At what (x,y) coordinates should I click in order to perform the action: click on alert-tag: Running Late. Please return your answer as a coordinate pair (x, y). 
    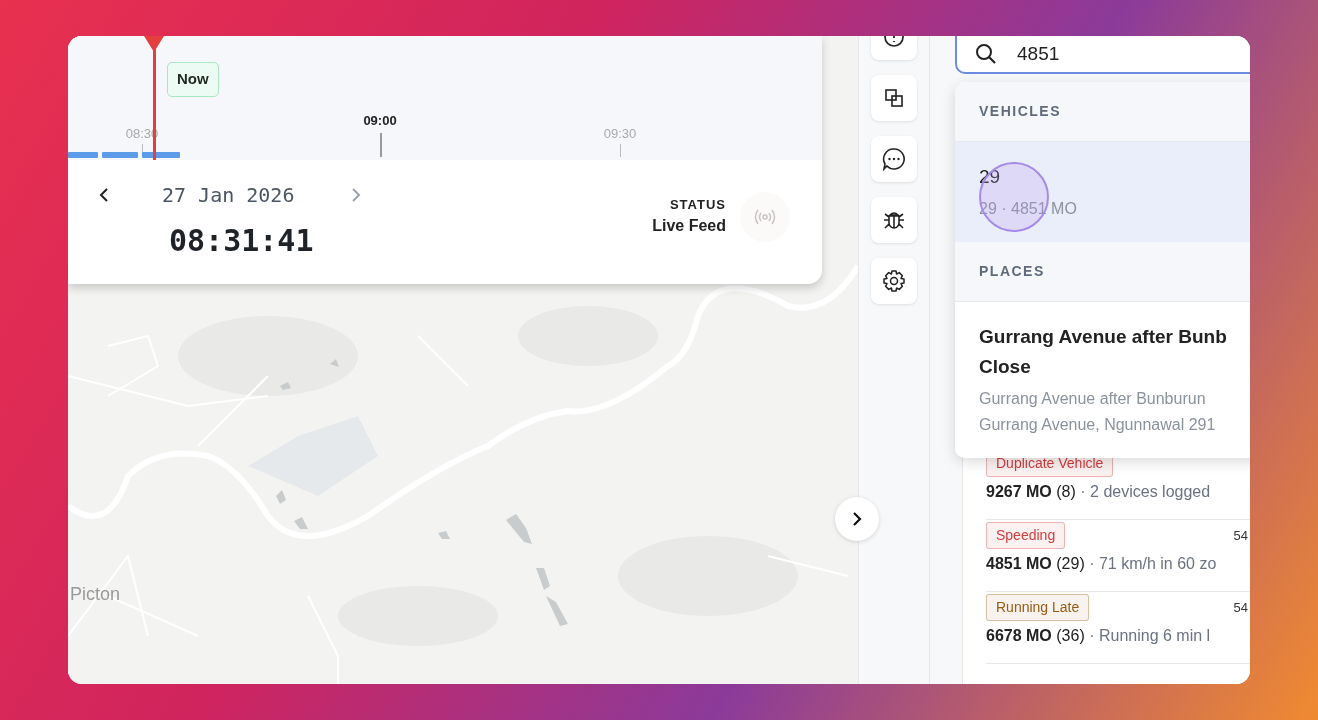
    Looking at the image, I should click on (1038, 607).